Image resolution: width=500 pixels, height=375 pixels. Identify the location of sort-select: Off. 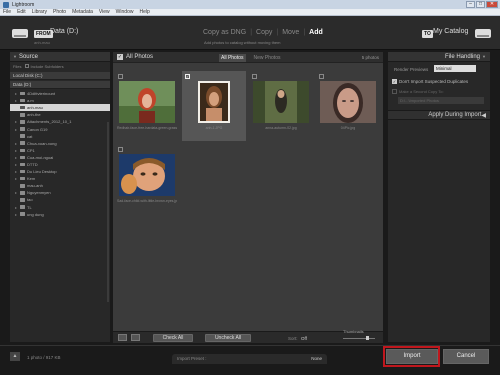
(304, 338).